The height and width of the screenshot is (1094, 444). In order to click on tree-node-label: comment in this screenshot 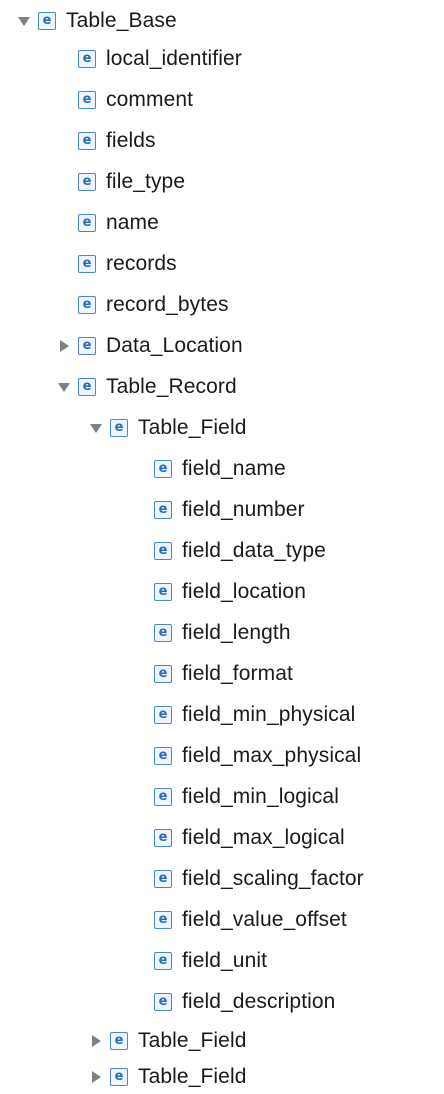, I will do `click(150, 99)`.